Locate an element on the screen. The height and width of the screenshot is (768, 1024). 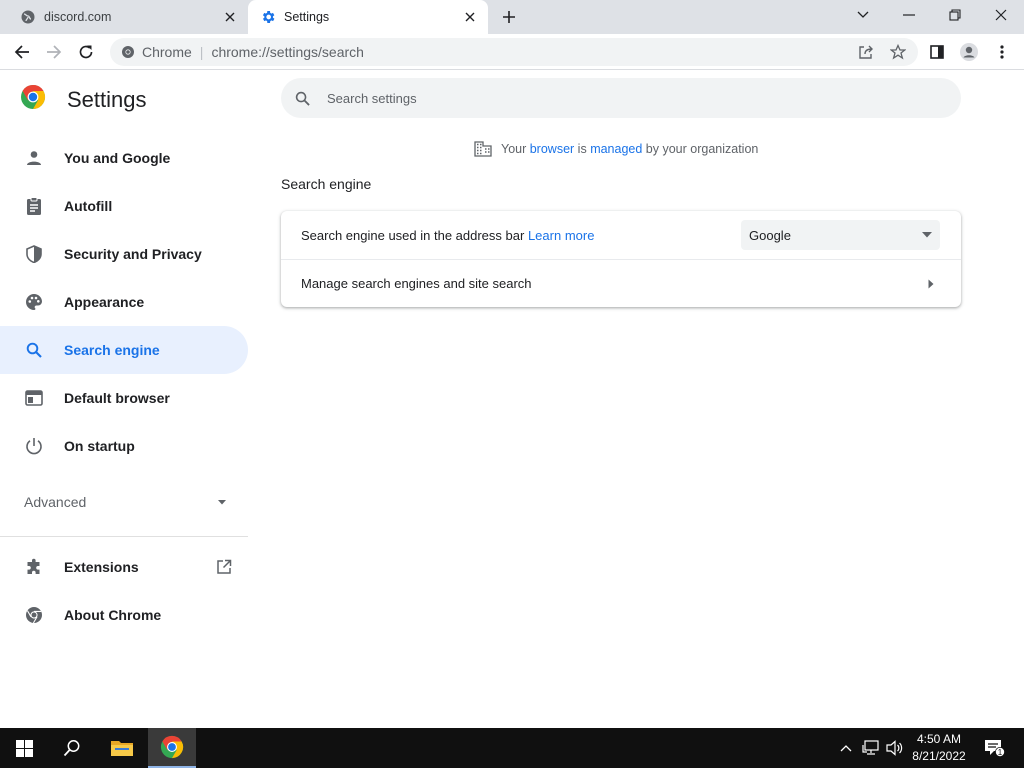
clipboard-icon is located at coordinates (34, 206).